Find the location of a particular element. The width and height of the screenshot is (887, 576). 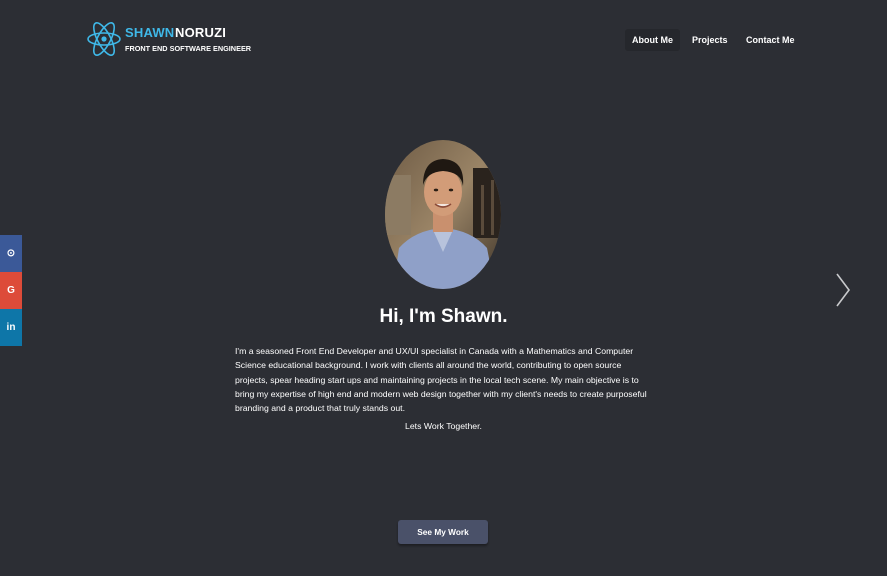

logo: SHAWN NORUZI FRONT END SOFTWARE ENGINEER is located at coordinates (171, 40).